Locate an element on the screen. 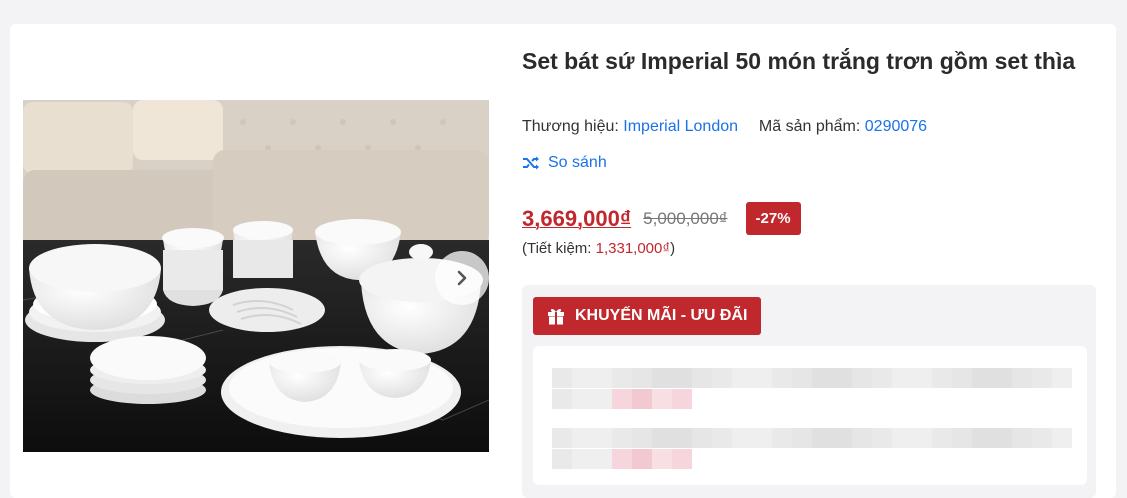 Image resolution: width=1127 pixels, height=498 pixels. gift-icon is located at coordinates (556, 316).